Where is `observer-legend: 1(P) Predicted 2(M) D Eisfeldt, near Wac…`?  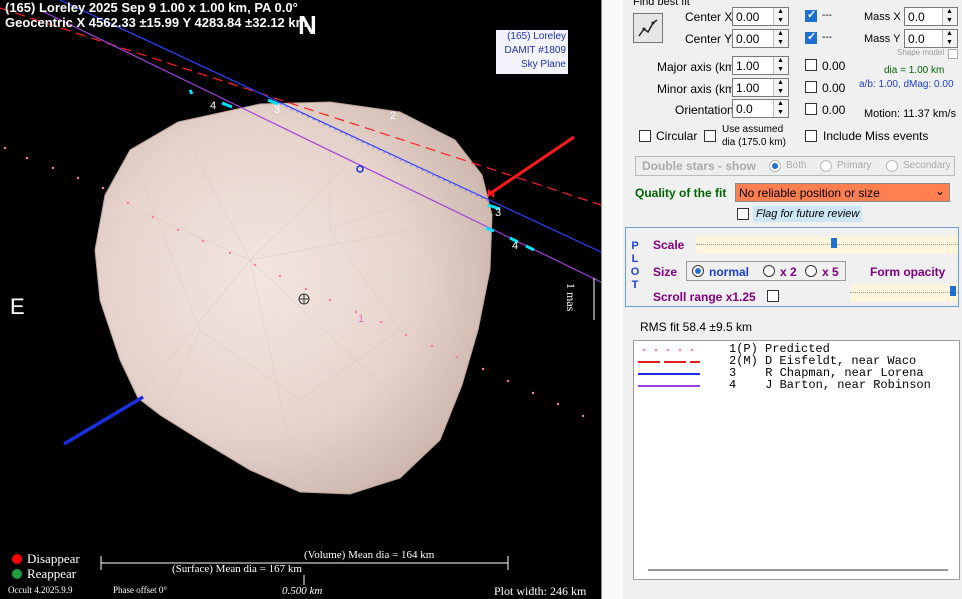 observer-legend: 1(P) Predicted 2(M) D Eisfeldt, near Wac… is located at coordinates (796, 460).